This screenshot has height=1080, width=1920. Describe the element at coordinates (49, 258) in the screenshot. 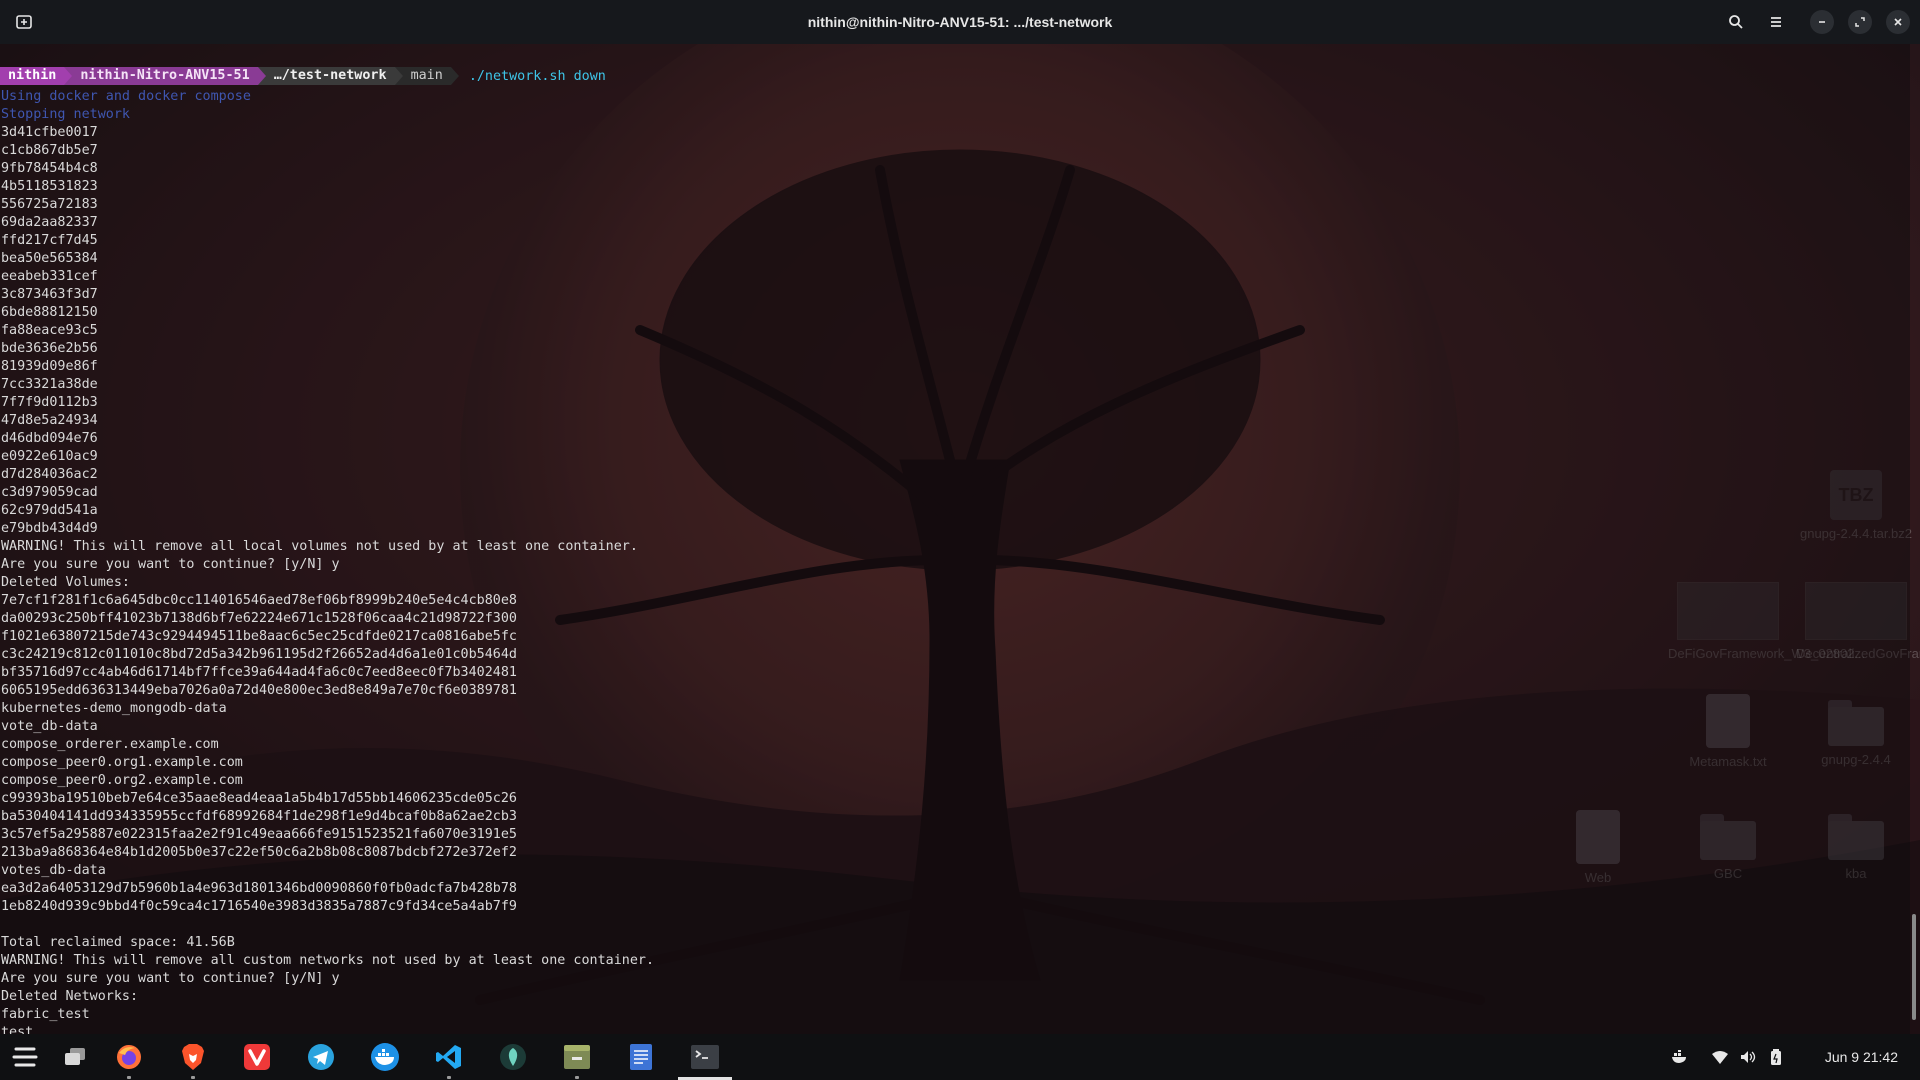

I see `terminal-line: bea50e565384` at that location.